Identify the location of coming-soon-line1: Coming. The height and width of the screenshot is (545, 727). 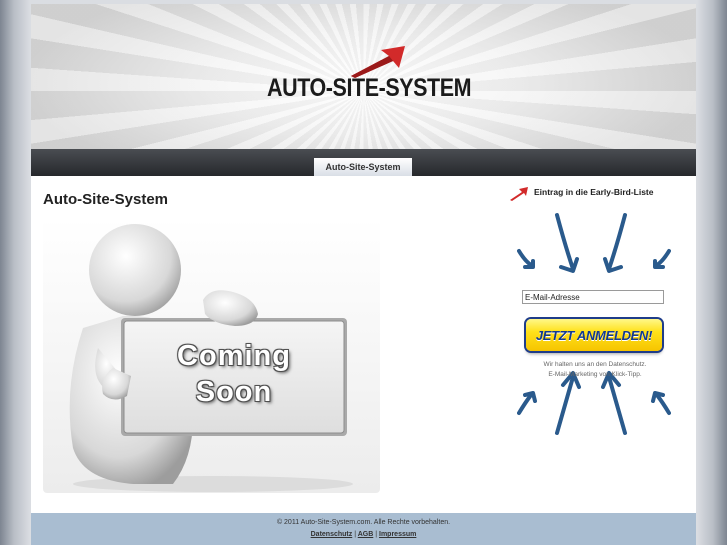
(234, 356).